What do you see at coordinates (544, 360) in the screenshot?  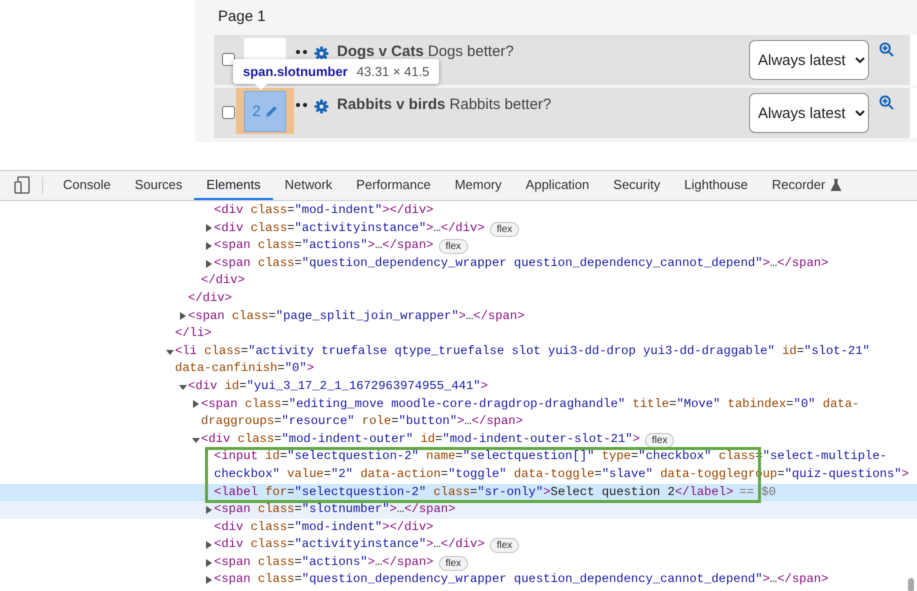 I see `code-line: <li class="activity truefalse qtype_truefalse slot yui3-dd-drop yui3-dd-draggable" id="slot-21" data-canfinish="0">` at bounding box center [544, 360].